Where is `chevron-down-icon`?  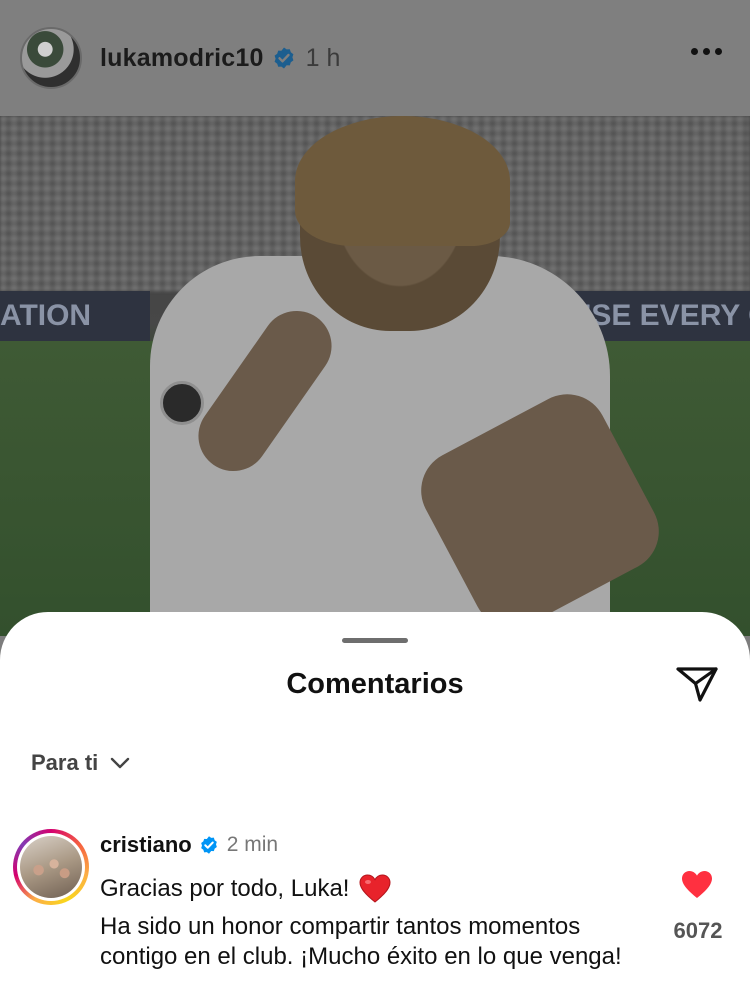 chevron-down-icon is located at coordinates (120, 763).